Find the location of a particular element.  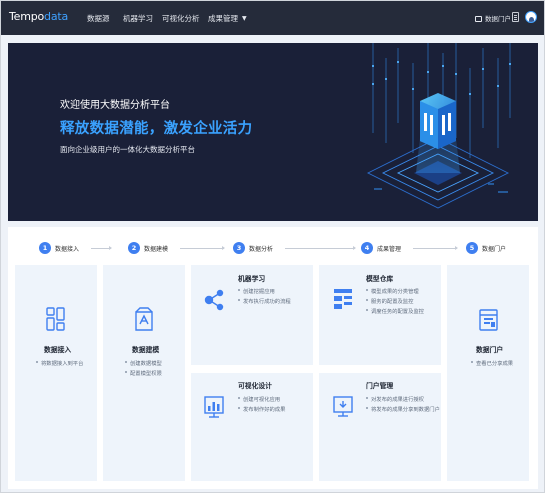

card-bullet: 创建数据模型 is located at coordinates (143, 364).